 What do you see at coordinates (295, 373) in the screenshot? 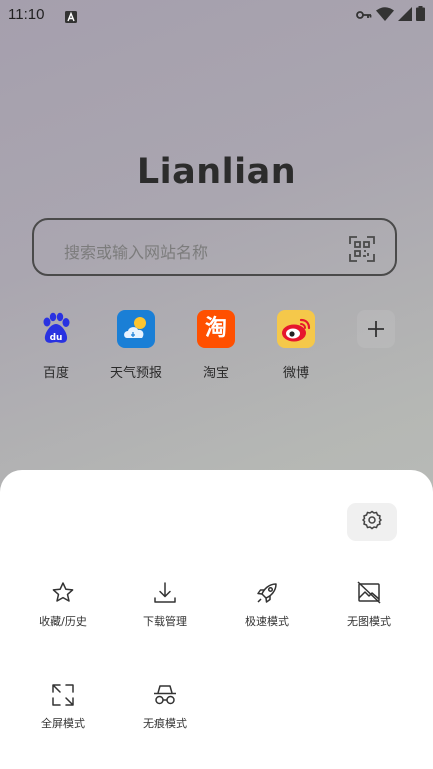
I see `shortcut-label: 微博` at bounding box center [295, 373].